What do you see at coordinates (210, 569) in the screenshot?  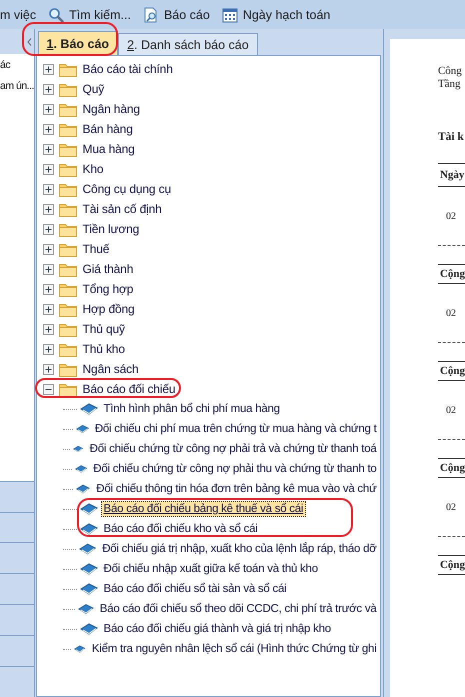 I see `report-item: Đối chiếu nhập xuất giữa kế toán và thủ kho` at bounding box center [210, 569].